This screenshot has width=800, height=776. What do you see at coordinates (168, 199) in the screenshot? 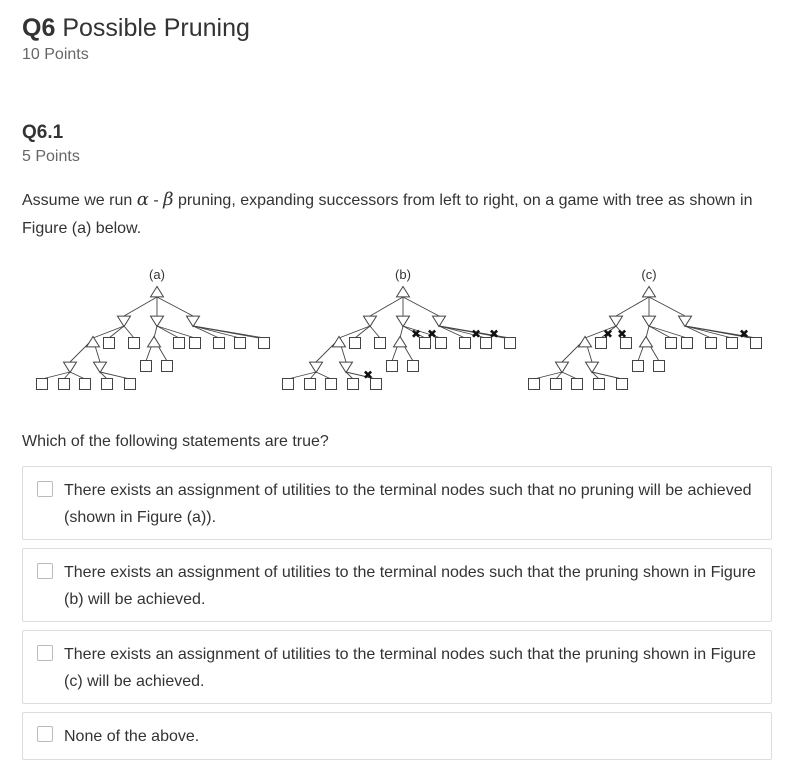
I see `beta-symbol: β` at bounding box center [168, 199].